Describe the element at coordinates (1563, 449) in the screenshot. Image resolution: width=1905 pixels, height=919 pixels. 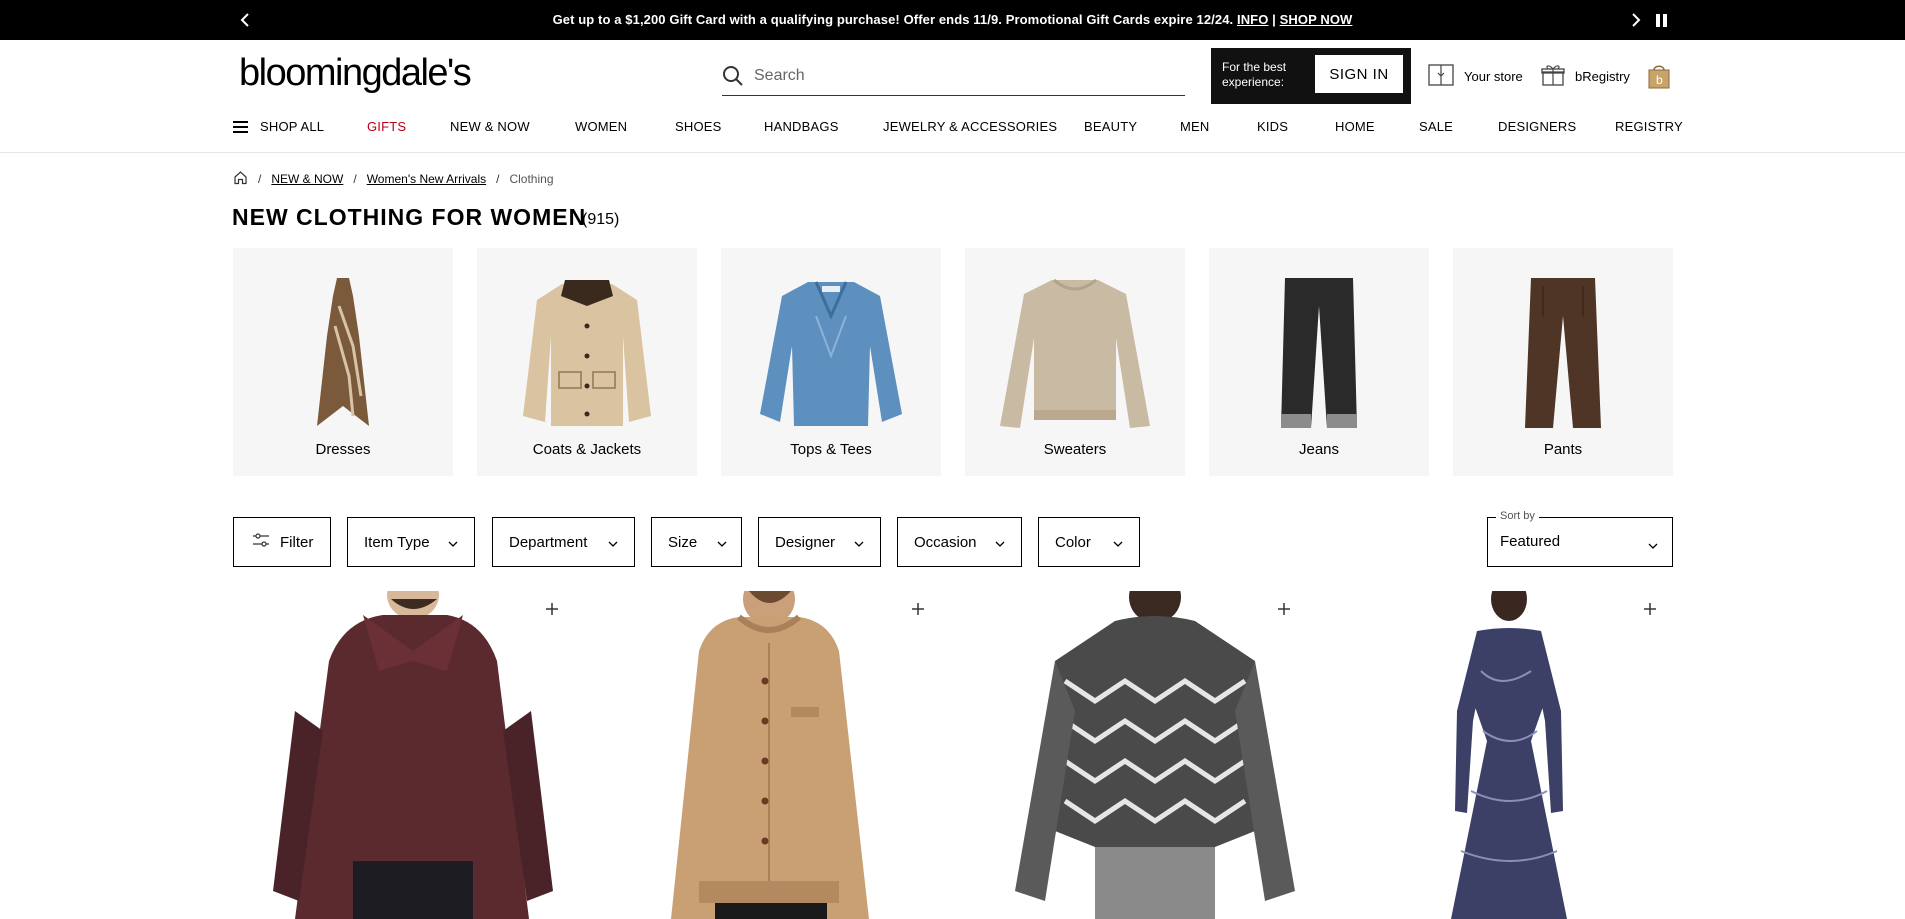
I see `category-label: Pants` at that location.